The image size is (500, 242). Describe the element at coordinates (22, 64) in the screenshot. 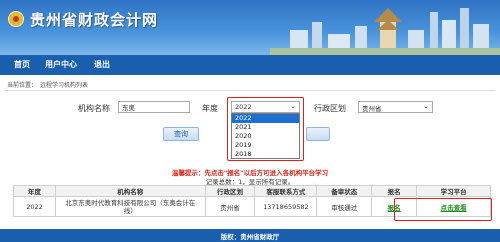

I see `nav-item-home: 首页` at that location.